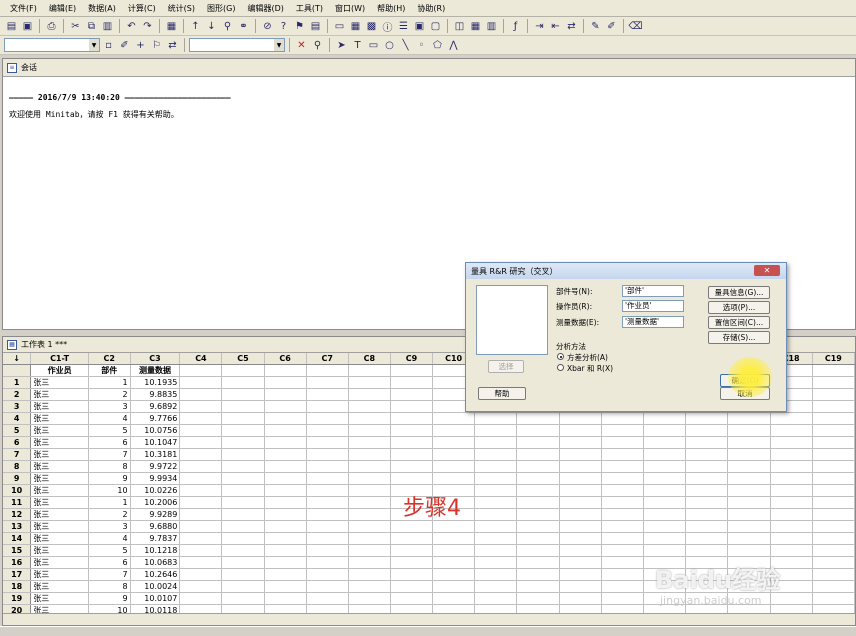 This screenshot has width=856, height=636. What do you see at coordinates (17, 479) in the screenshot?
I see `row-number: 9` at bounding box center [17, 479].